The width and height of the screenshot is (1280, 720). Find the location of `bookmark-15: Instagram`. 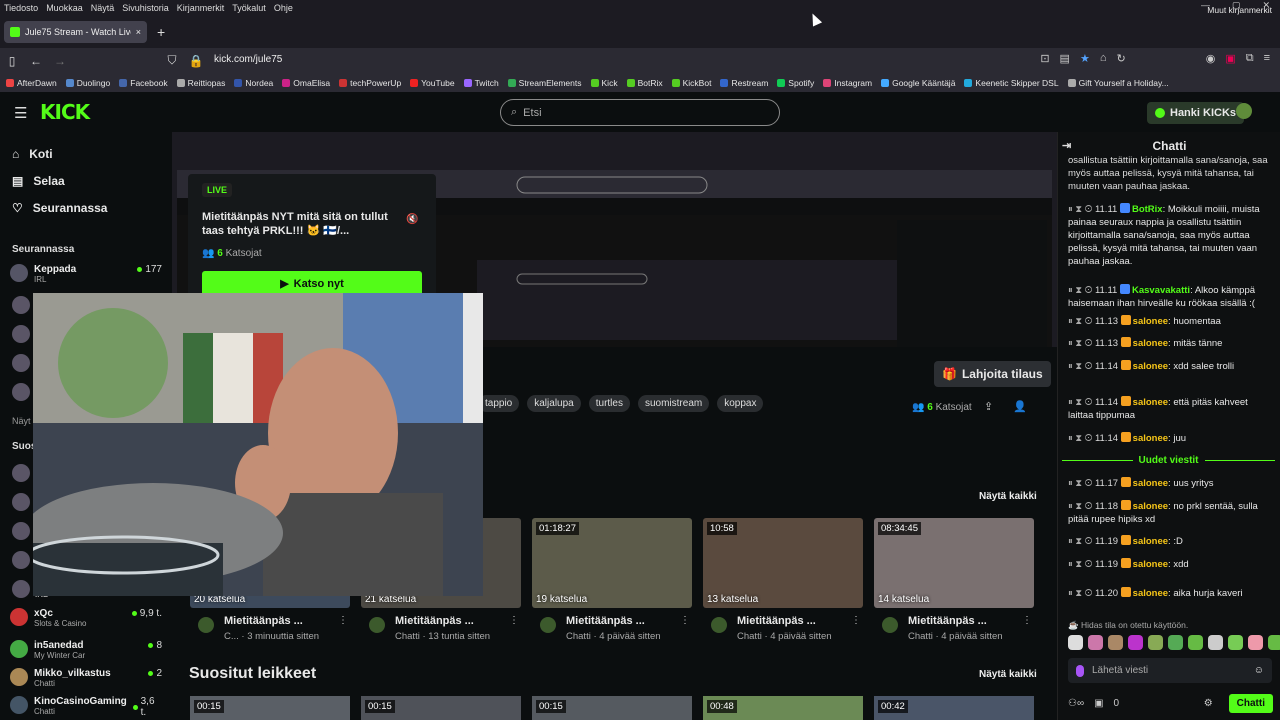

bookmark-15: Instagram is located at coordinates (847, 83).